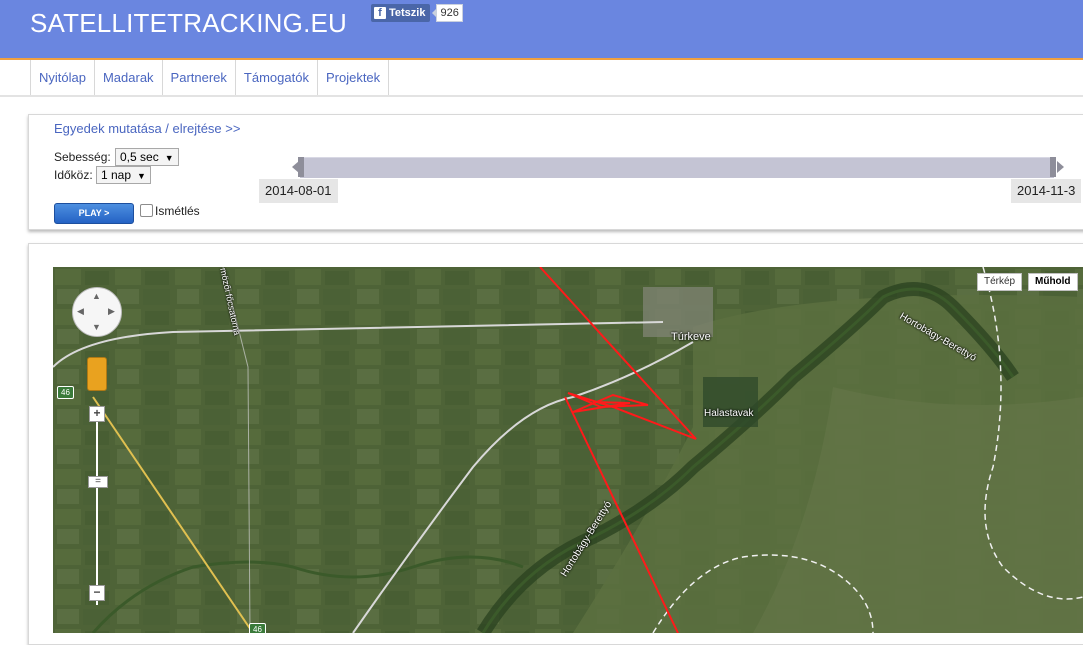 The width and height of the screenshot is (1083, 645). I want to click on facebook-like-widget: f Tetszik 926, so click(417, 13).